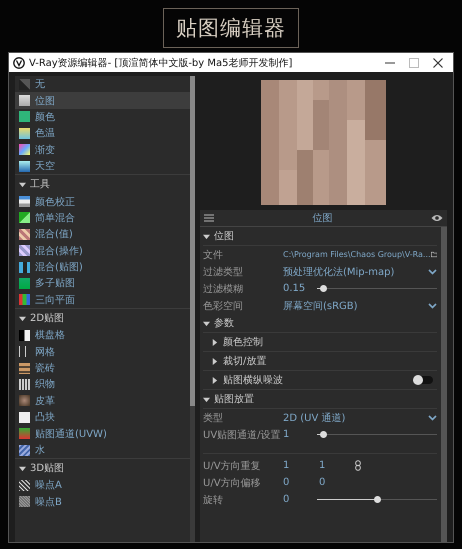 This screenshot has height=549, width=462. I want to click on property-label: 过滤模糊, so click(223, 289).